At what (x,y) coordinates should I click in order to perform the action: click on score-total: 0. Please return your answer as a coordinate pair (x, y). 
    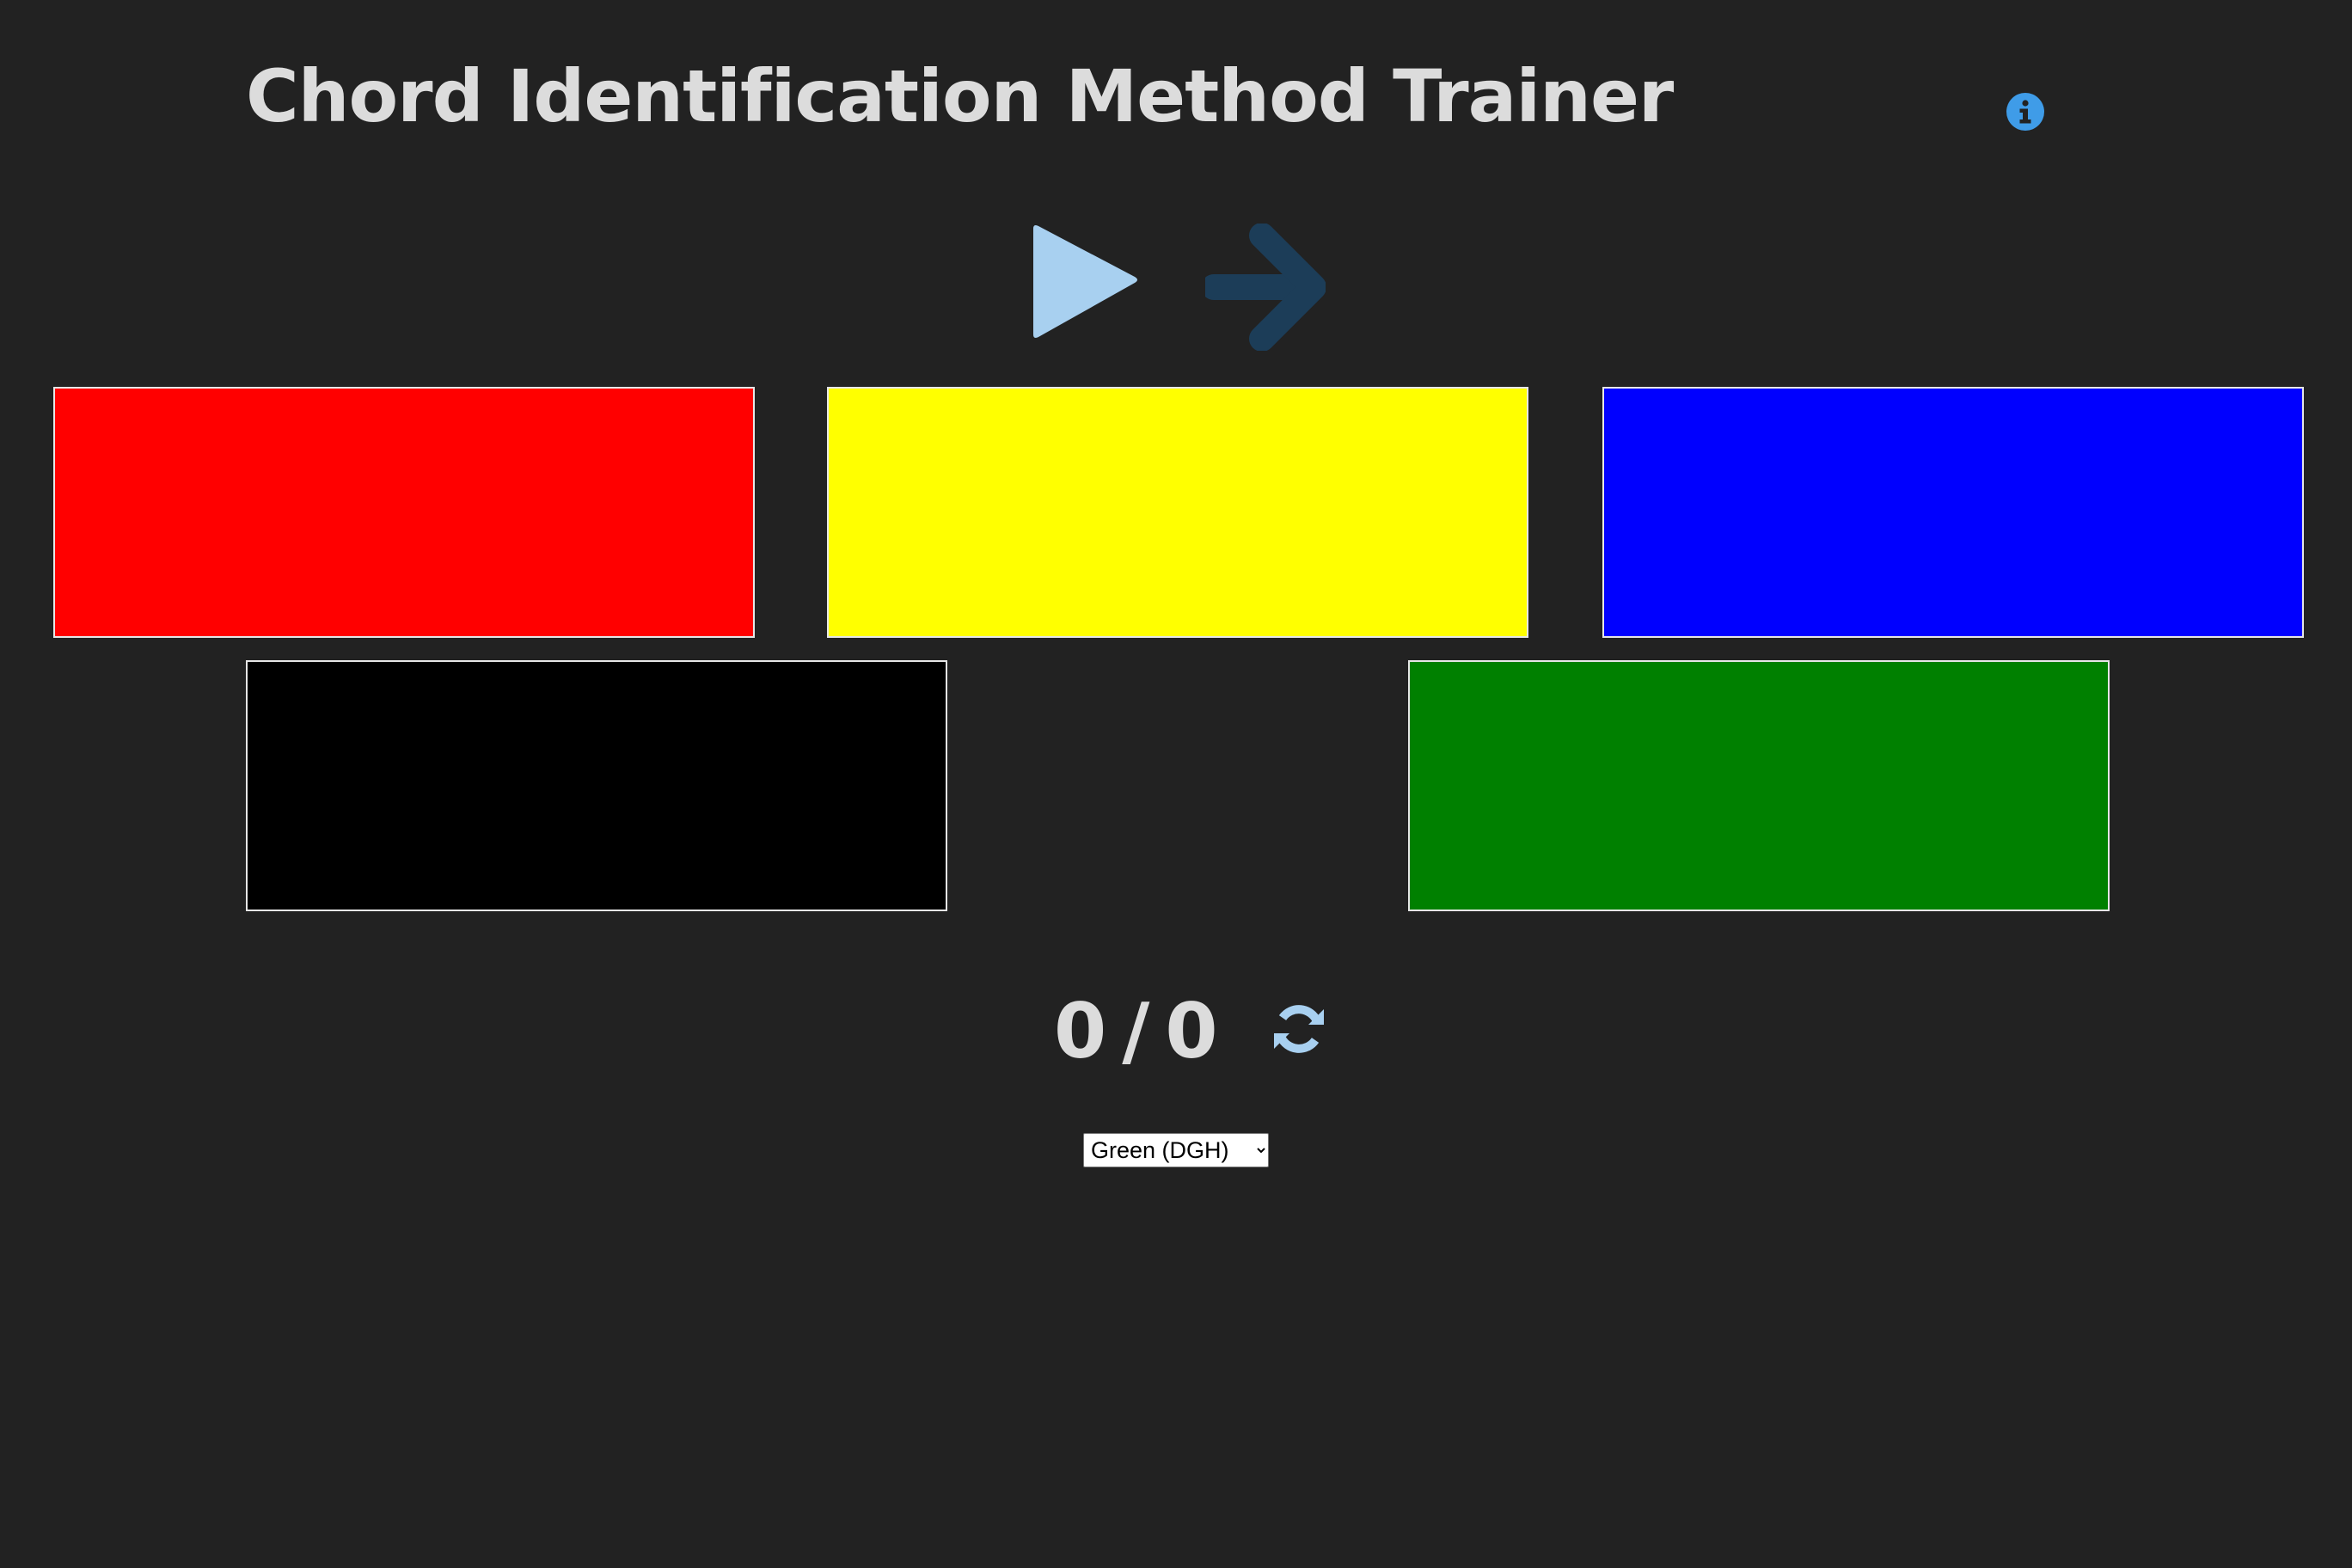
    Looking at the image, I should click on (1191, 1031).